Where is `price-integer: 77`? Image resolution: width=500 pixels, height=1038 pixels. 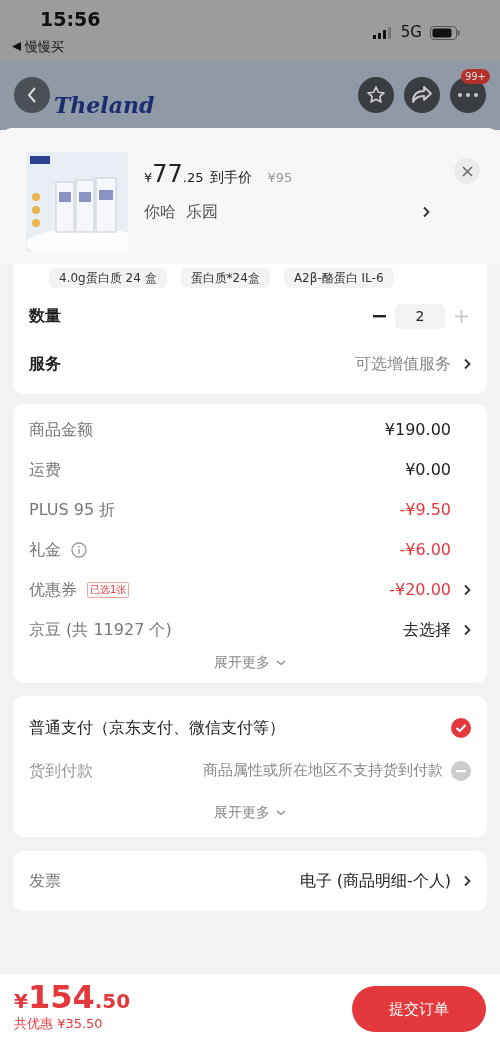 price-integer: 77 is located at coordinates (167, 174).